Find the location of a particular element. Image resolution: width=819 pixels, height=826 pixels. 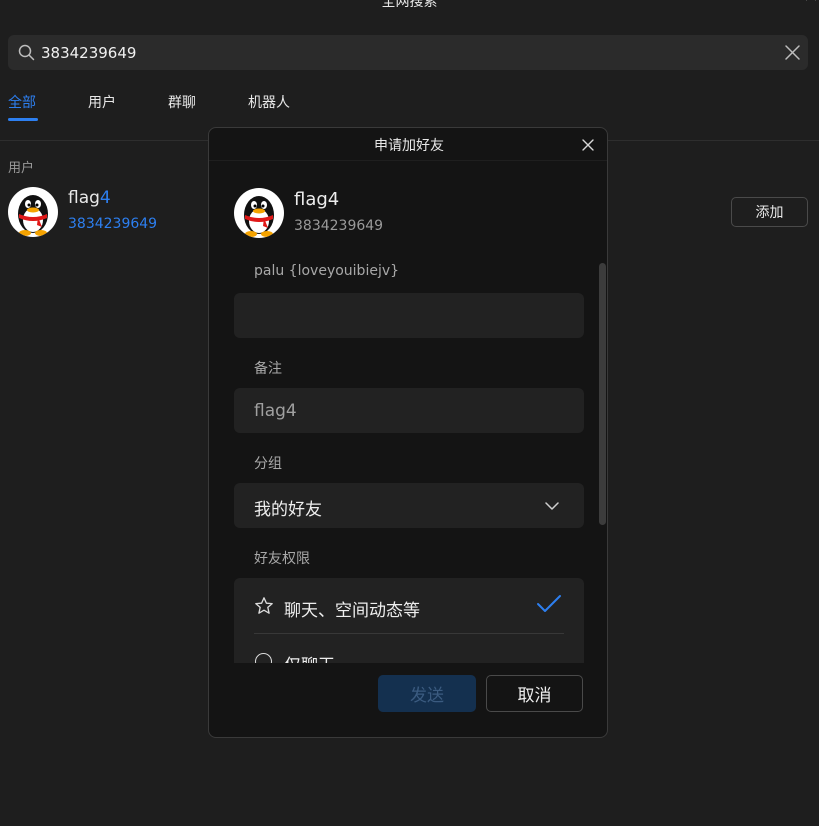

permission-options: 聊天、空间动态等 仅聊天 is located at coordinates (409, 620).